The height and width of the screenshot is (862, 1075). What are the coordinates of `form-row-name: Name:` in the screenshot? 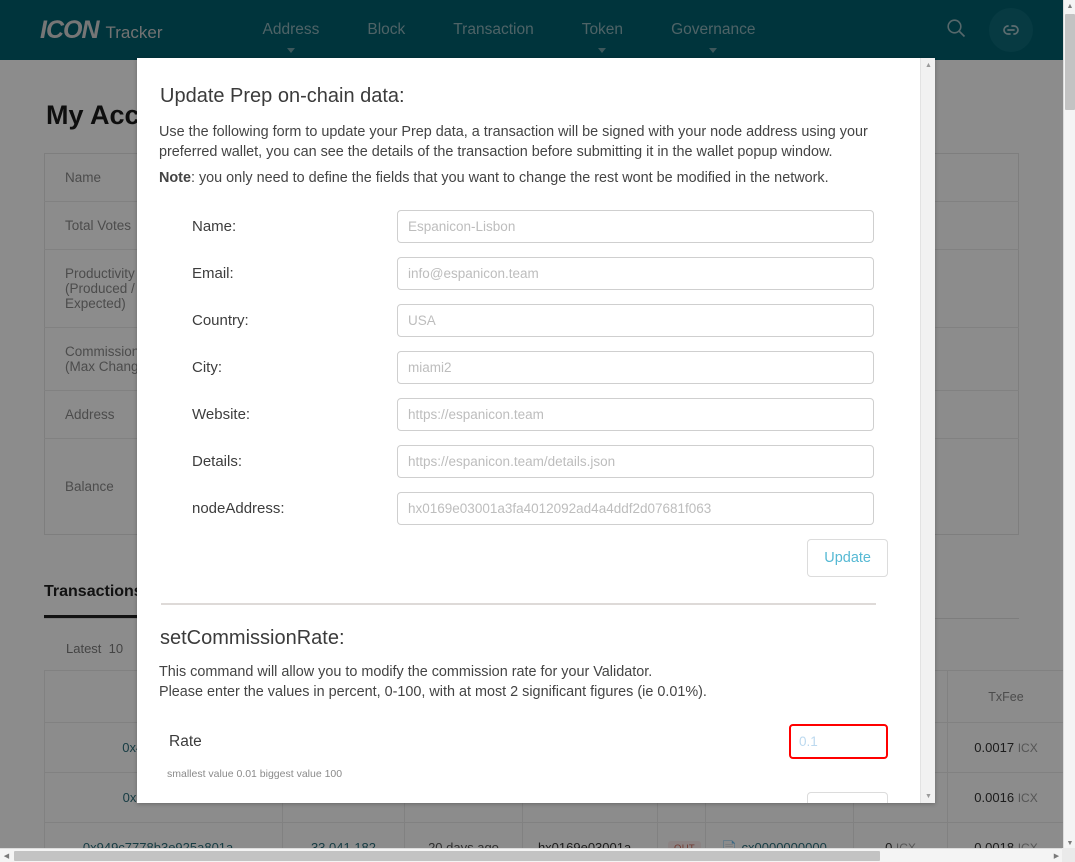 It's located at (523, 226).